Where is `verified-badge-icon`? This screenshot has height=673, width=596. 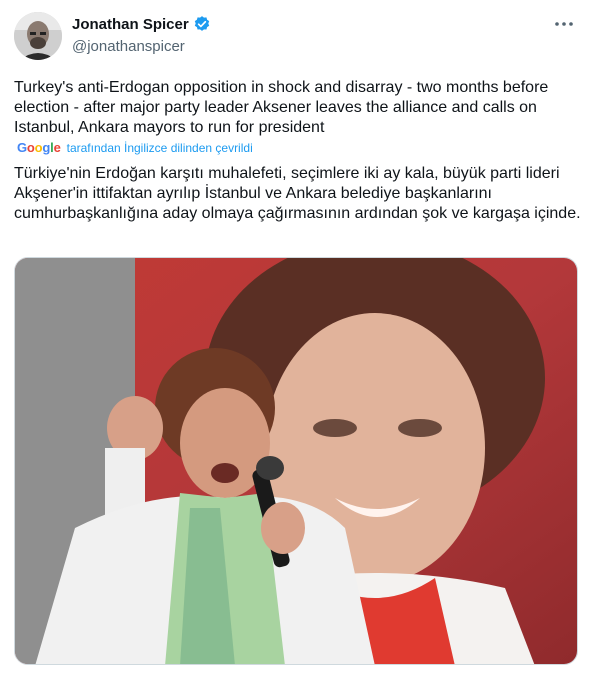
verified-badge-icon is located at coordinates (202, 24).